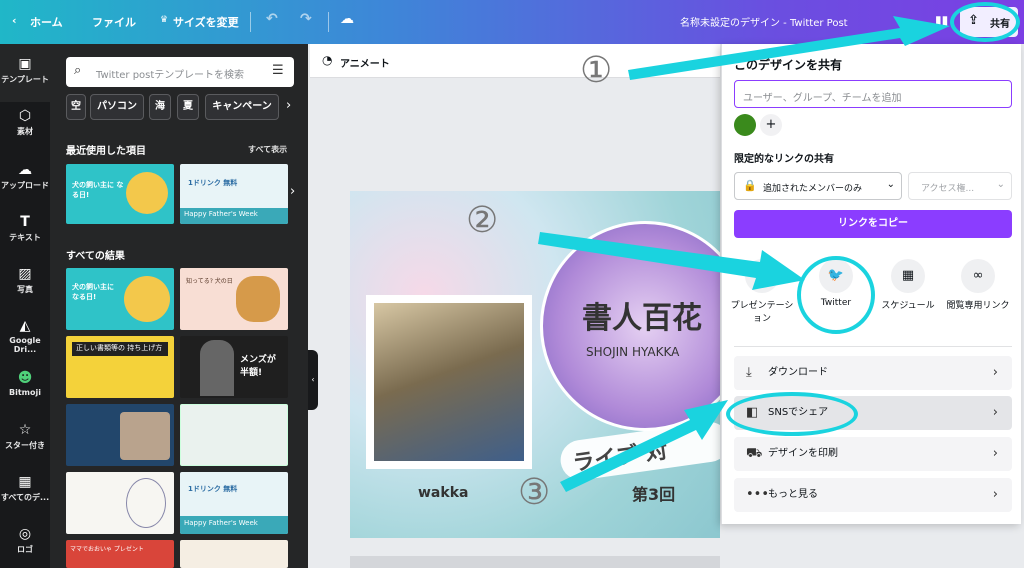  I want to click on template-thumb: ママでおおいゃ プレゼント, so click(120, 554).